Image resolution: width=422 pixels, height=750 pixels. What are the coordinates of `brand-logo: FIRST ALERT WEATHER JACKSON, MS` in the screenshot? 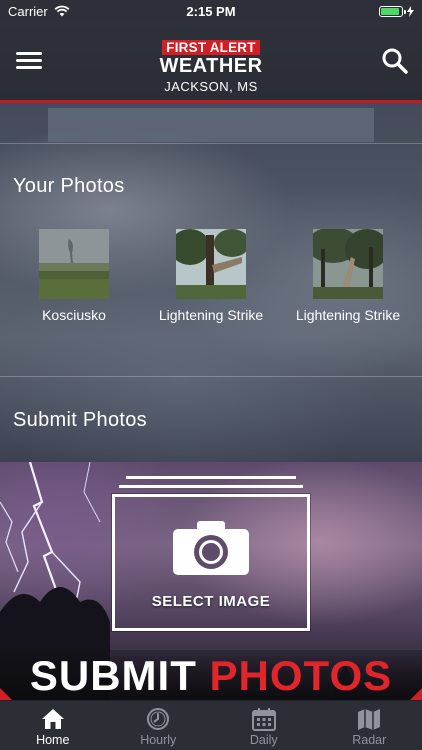 It's located at (211, 66).